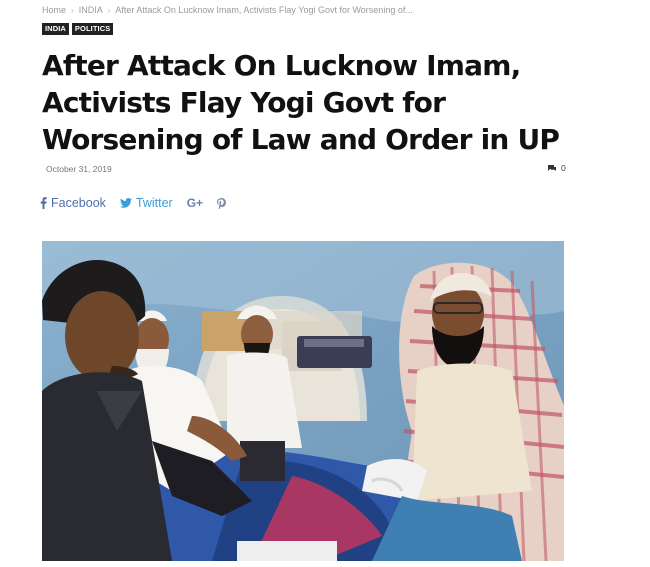 The image size is (650, 567). I want to click on category-tag-india: INDIA, so click(55, 29).